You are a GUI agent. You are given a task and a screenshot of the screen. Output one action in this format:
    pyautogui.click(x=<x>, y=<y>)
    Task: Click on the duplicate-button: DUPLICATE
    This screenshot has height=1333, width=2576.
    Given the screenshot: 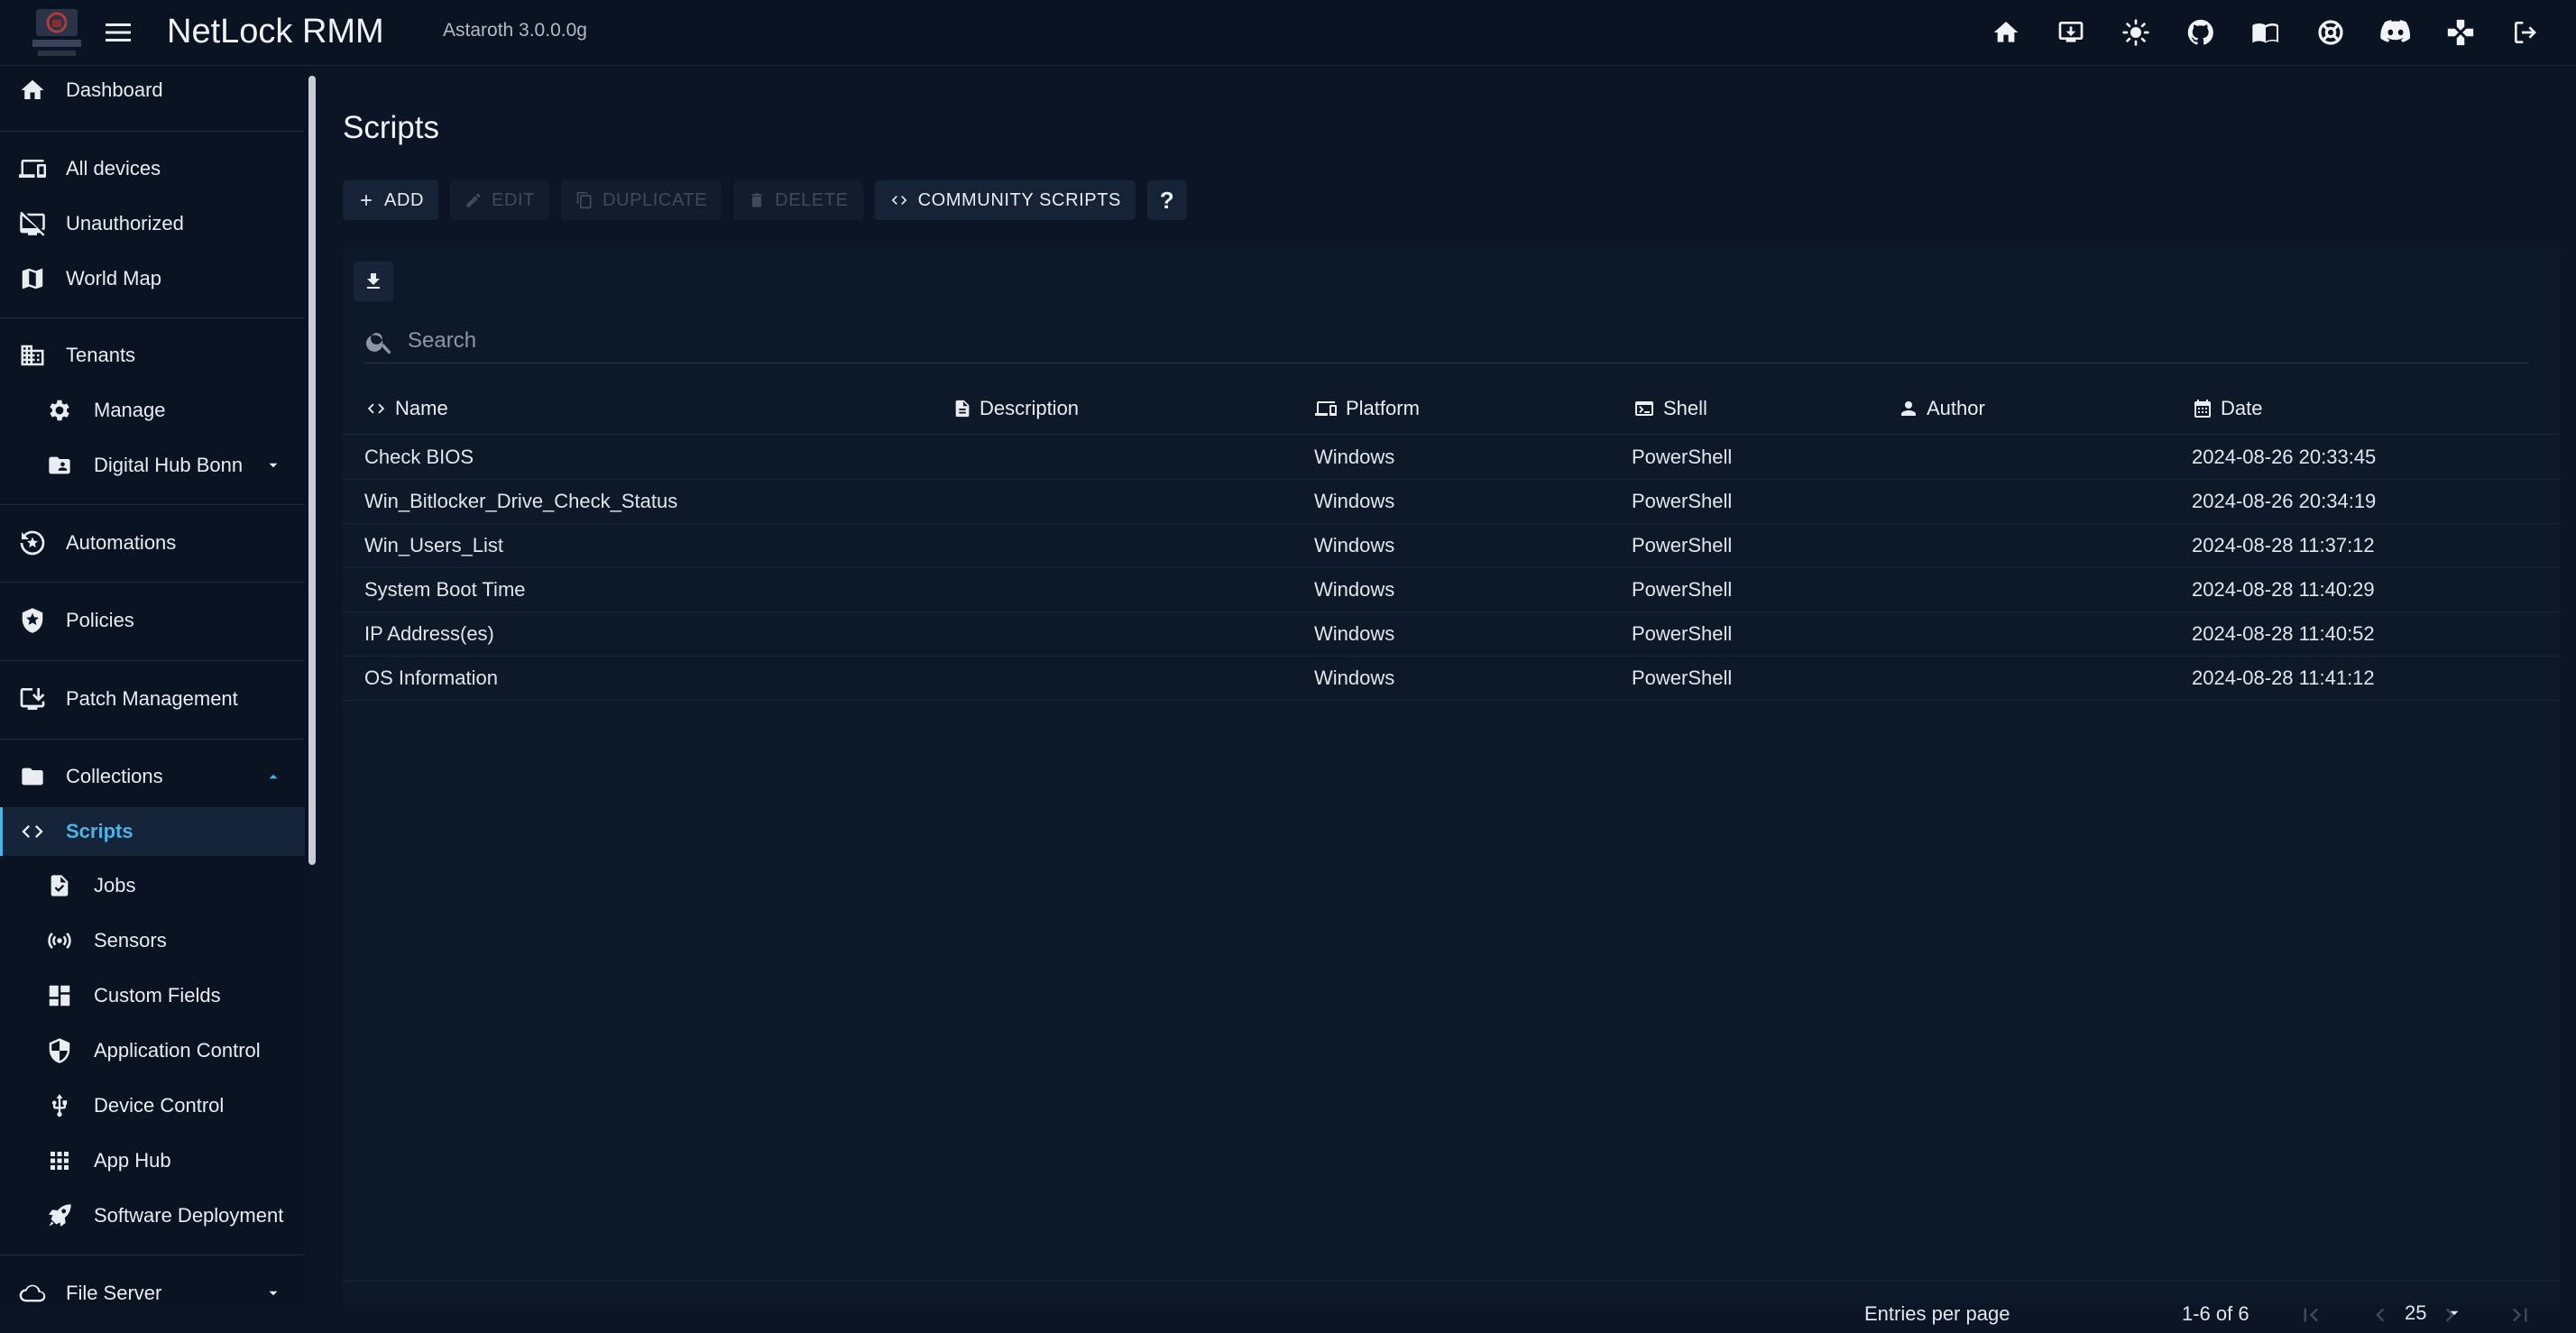 What is the action you would take?
    pyautogui.click(x=641, y=200)
    